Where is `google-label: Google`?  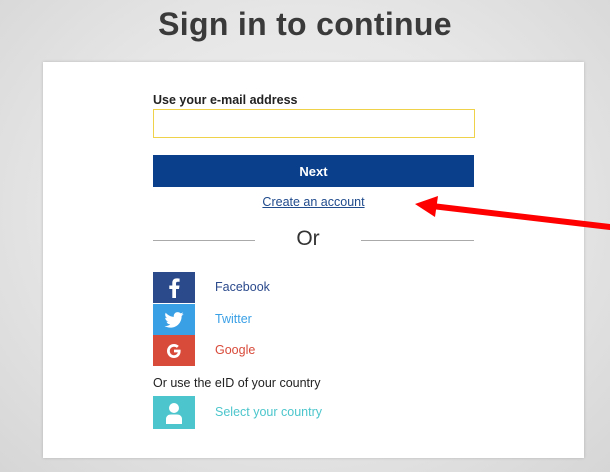
google-label: Google is located at coordinates (235, 350).